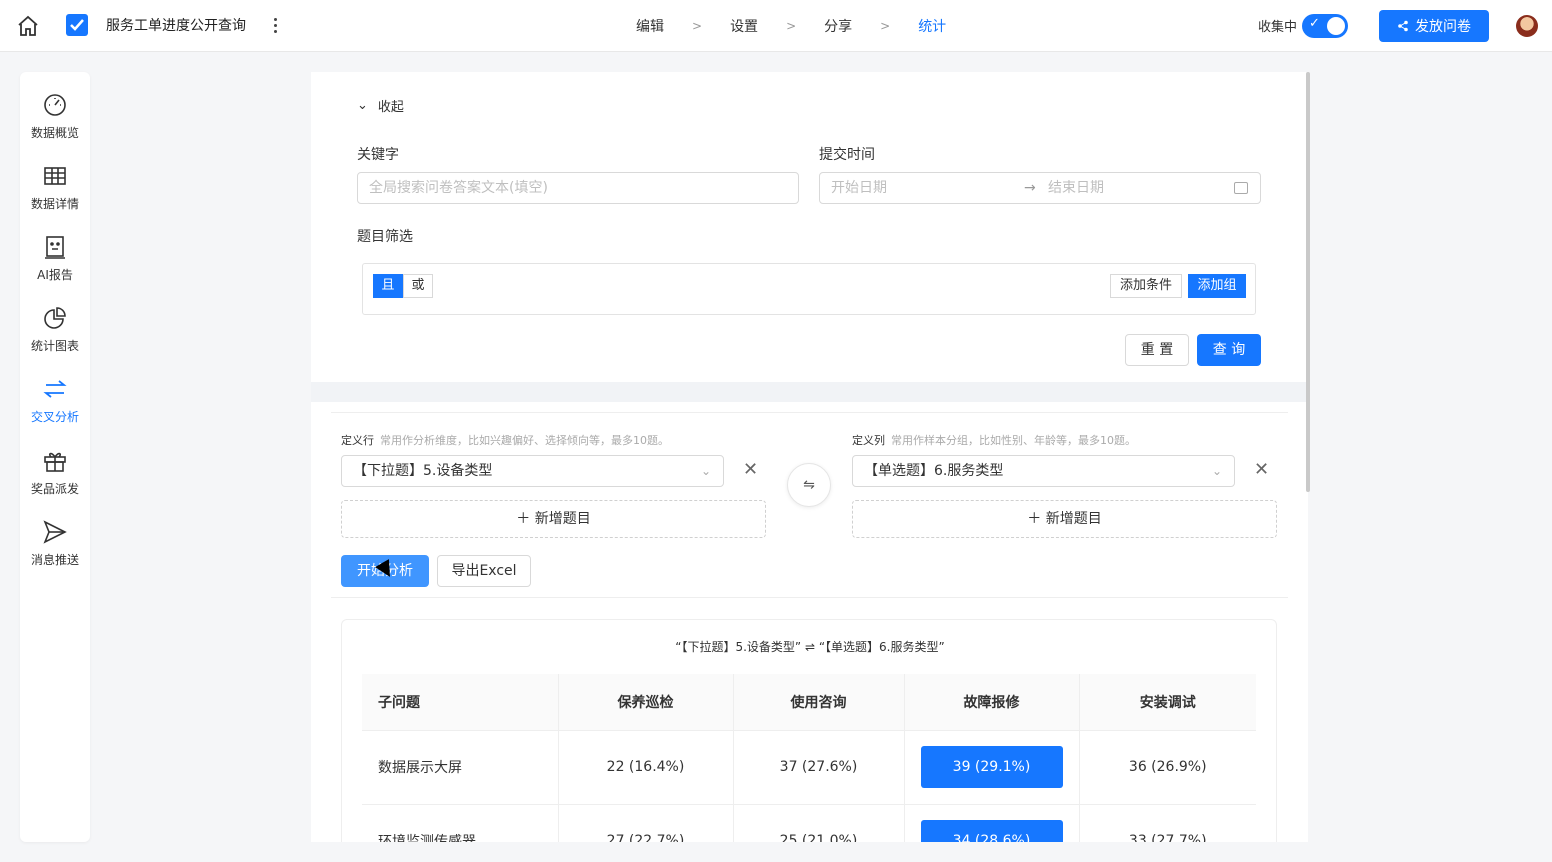 Image resolution: width=1552 pixels, height=862 pixels. What do you see at coordinates (54, 489) in the screenshot?
I see `sidebar-item-label: 奖品派发` at bounding box center [54, 489].